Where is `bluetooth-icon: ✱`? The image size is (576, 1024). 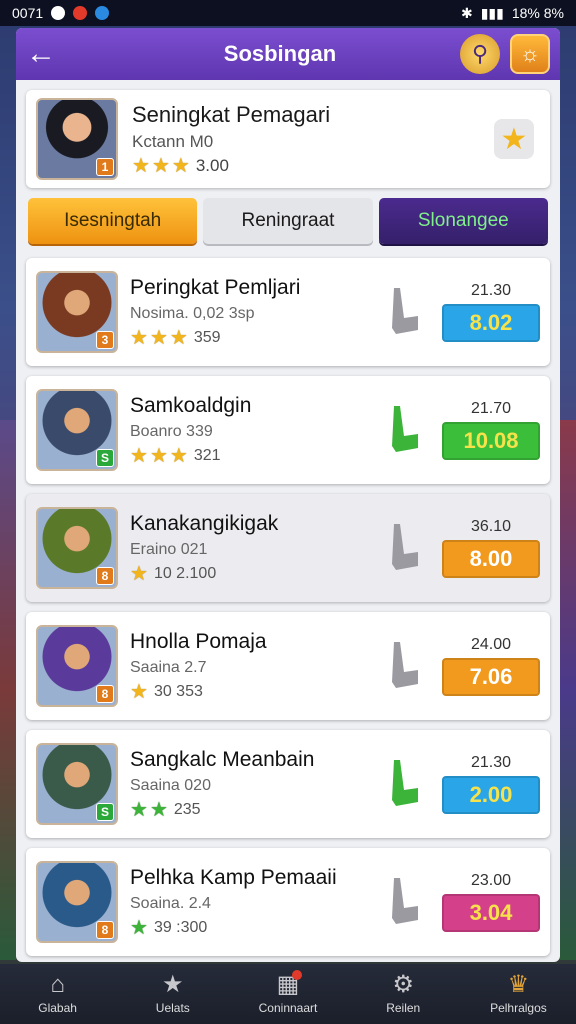 bluetooth-icon: ✱ is located at coordinates (466, 12).